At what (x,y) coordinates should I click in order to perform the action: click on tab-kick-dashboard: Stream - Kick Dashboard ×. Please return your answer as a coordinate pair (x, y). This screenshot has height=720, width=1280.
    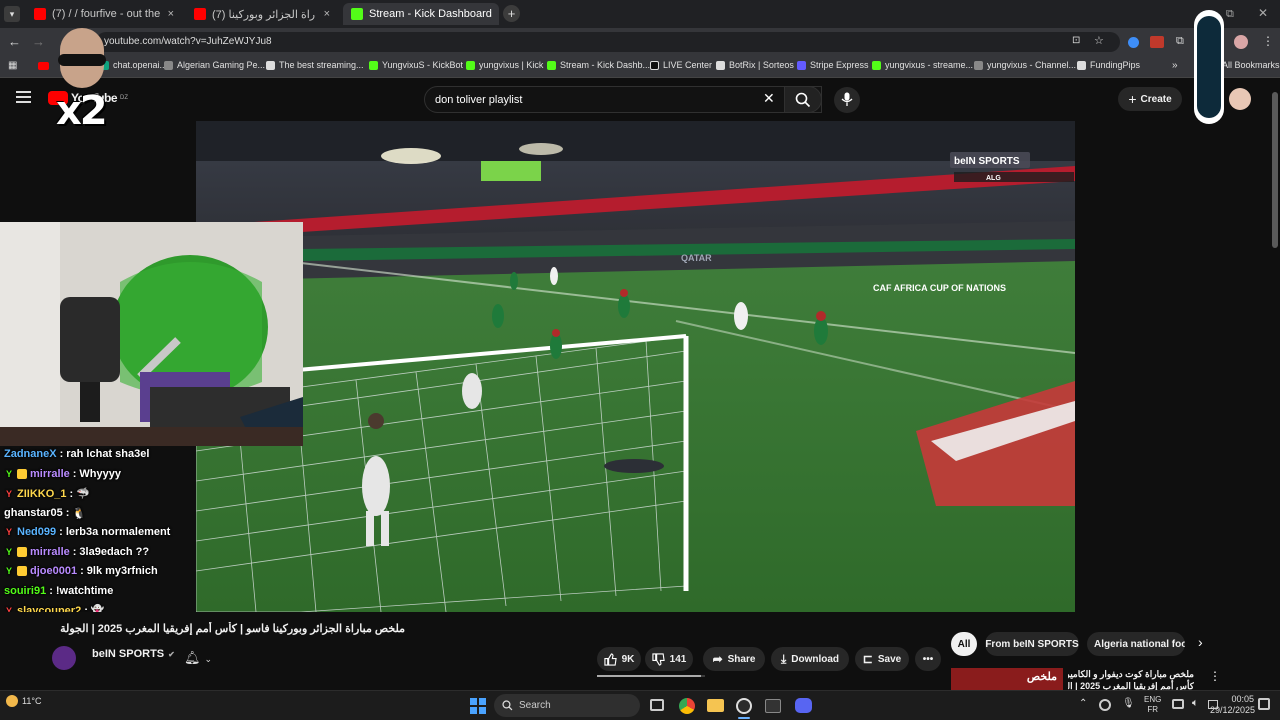
    Looking at the image, I should click on (421, 14).